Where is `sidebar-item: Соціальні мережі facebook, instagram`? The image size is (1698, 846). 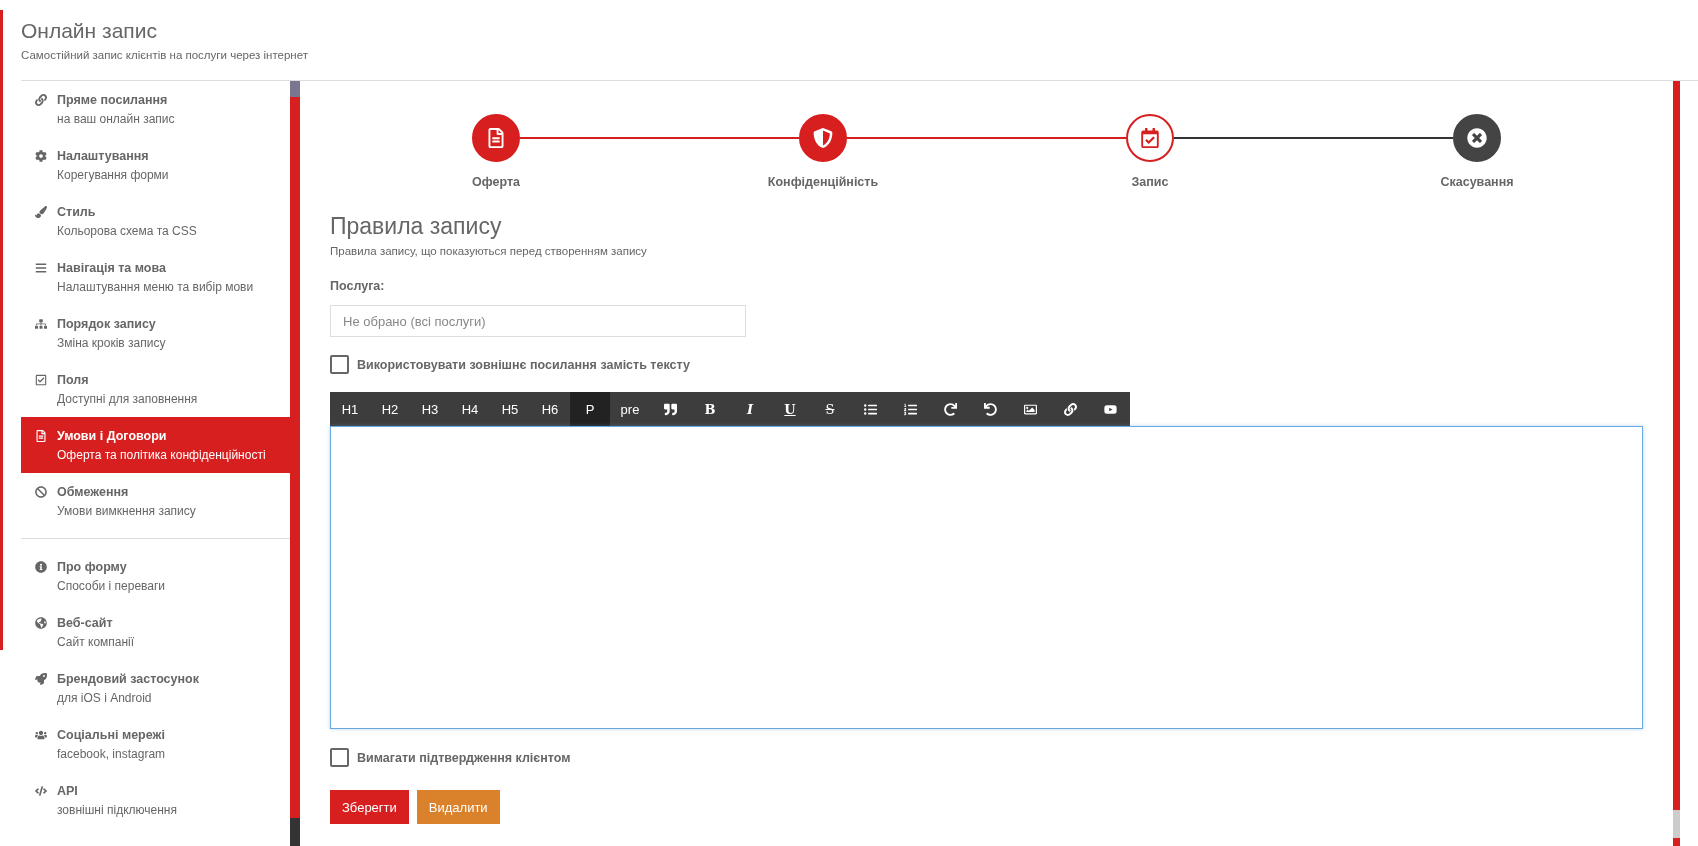 sidebar-item: Соціальні мережі facebook, instagram is located at coordinates (155, 744).